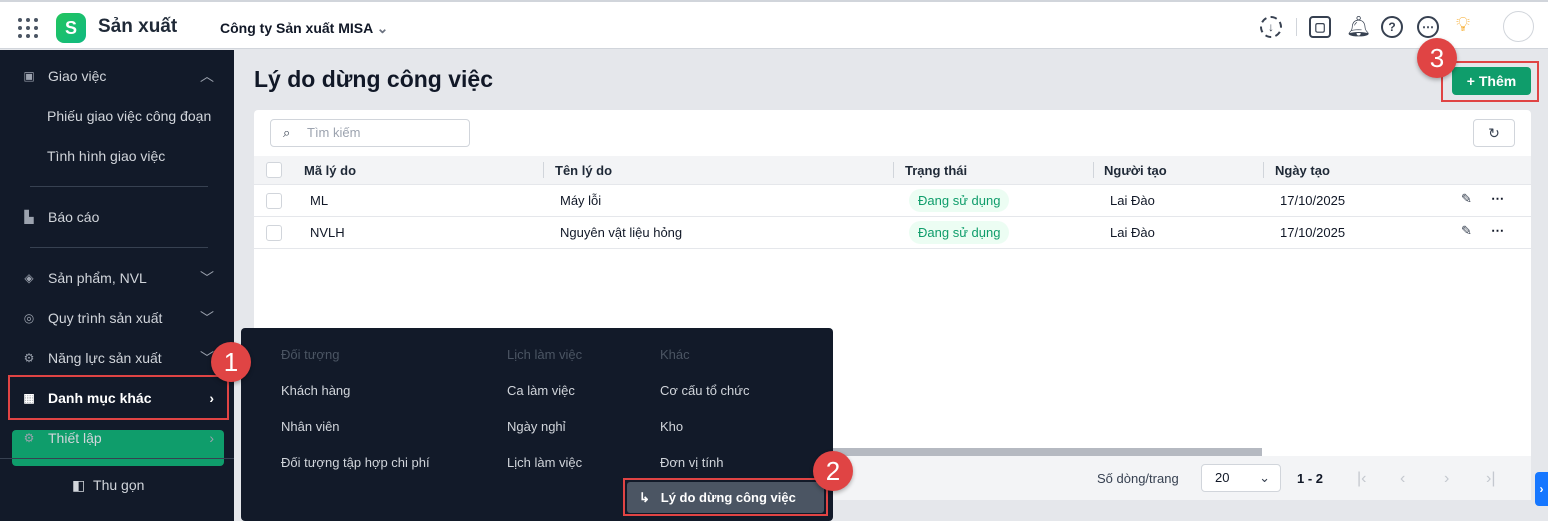  Describe the element at coordinates (29, 217) in the screenshot. I see `chart-icon: ▙` at that location.